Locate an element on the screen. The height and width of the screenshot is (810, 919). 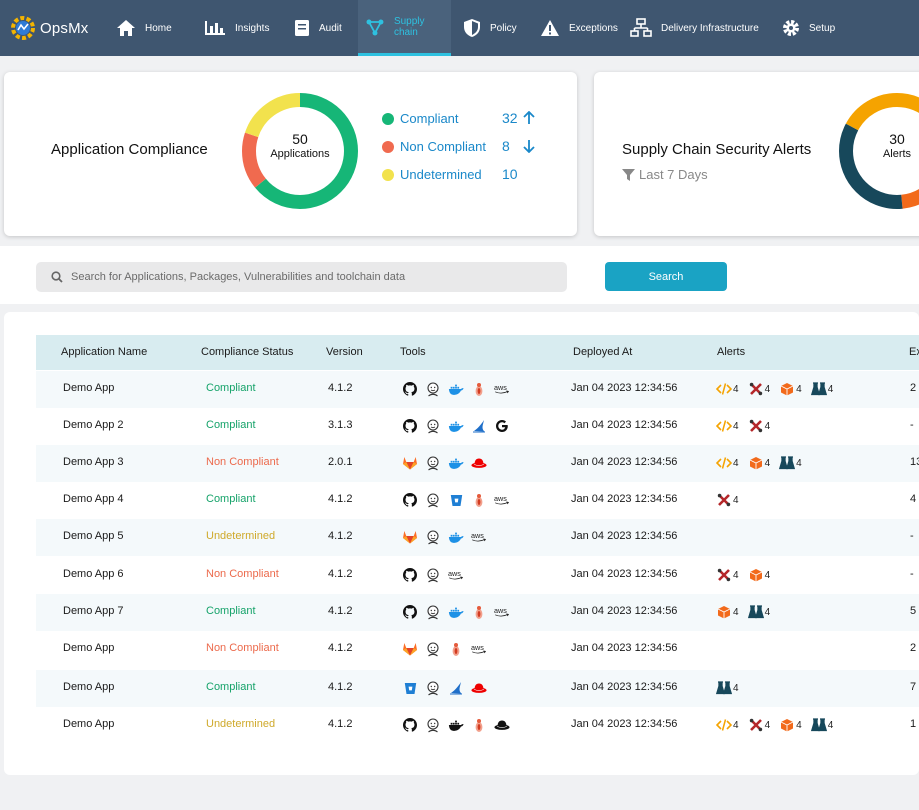
column-header-application-name: Application Name is located at coordinates (104, 352).